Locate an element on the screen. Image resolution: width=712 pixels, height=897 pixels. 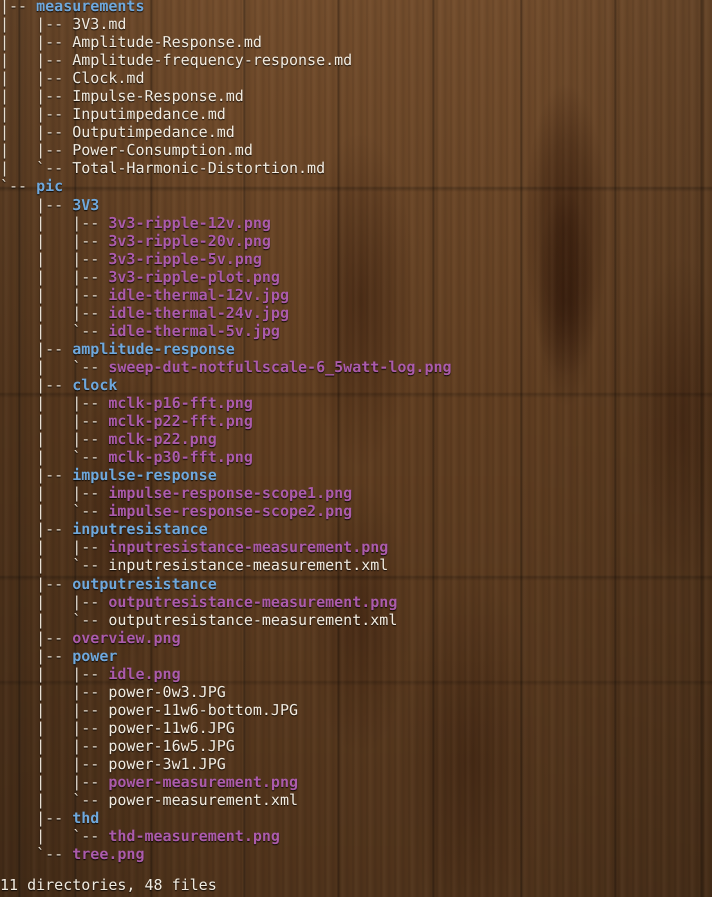
tree-line: `-- tree.png is located at coordinates (226, 854).